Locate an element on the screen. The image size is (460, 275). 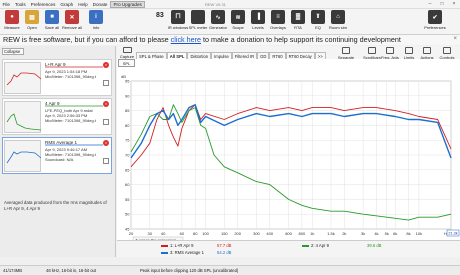
menu-file: File is located at coordinates (6, 4).